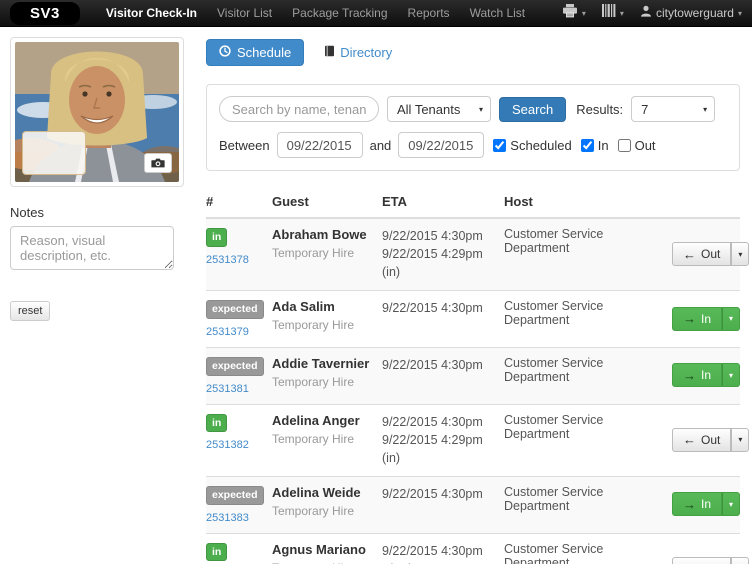  I want to click on check-action-label: Out, so click(711, 439).